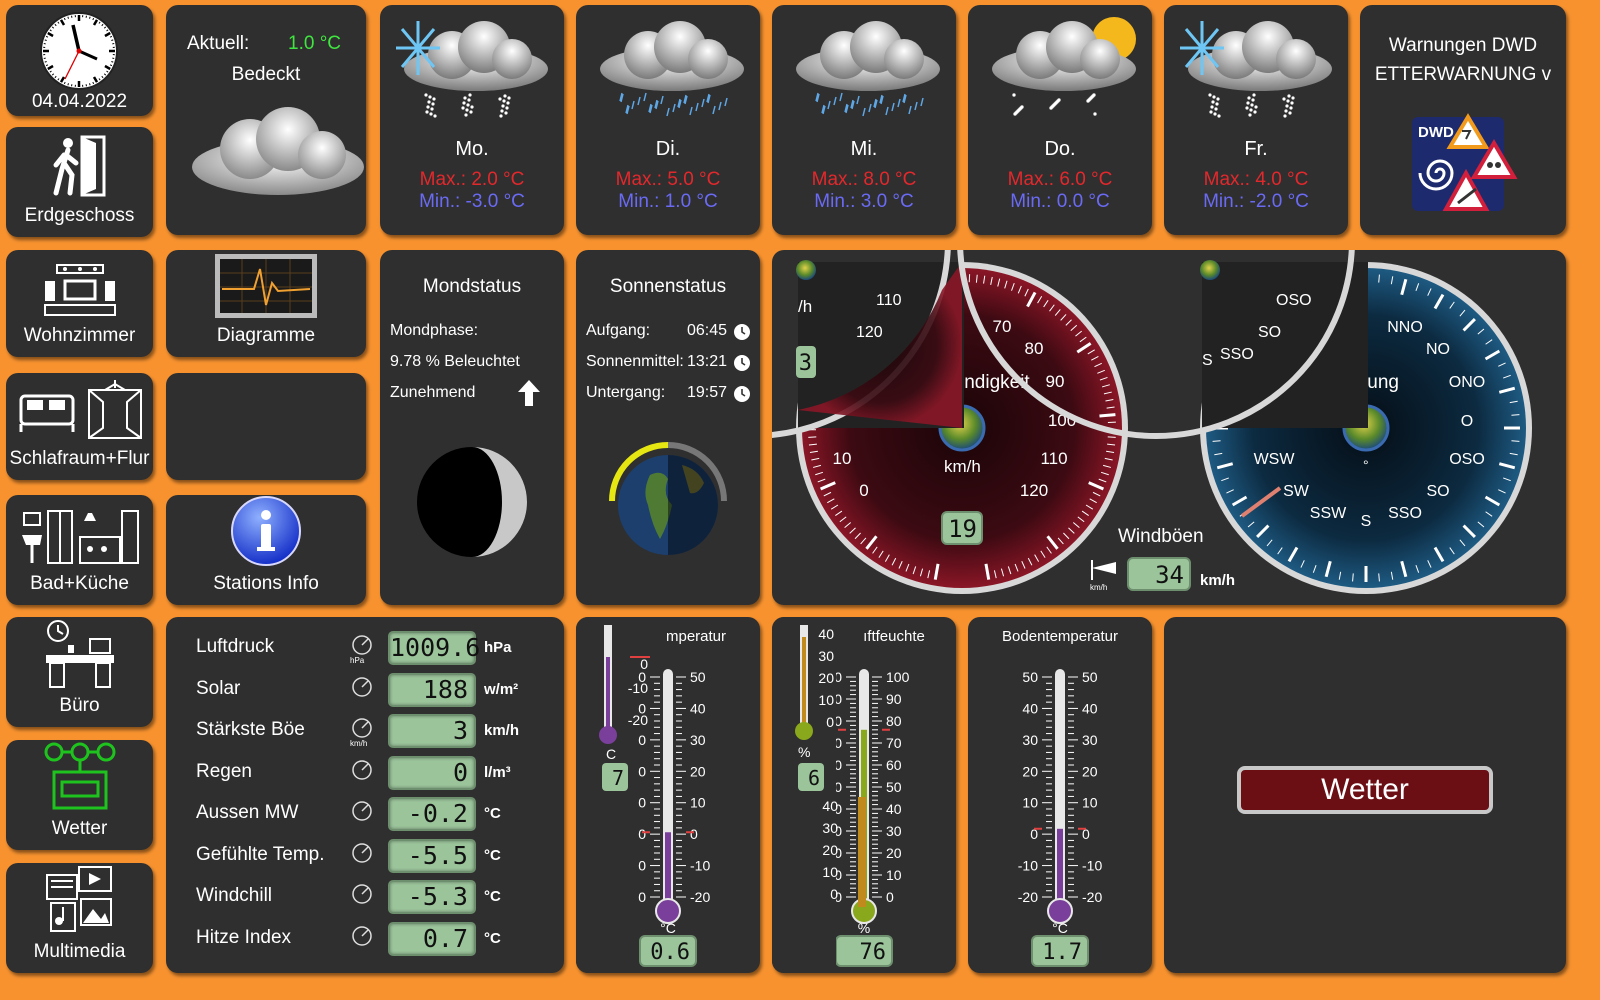 The image size is (1600, 1000). I want to click on nav-diagramme: Diagramme, so click(266, 303).